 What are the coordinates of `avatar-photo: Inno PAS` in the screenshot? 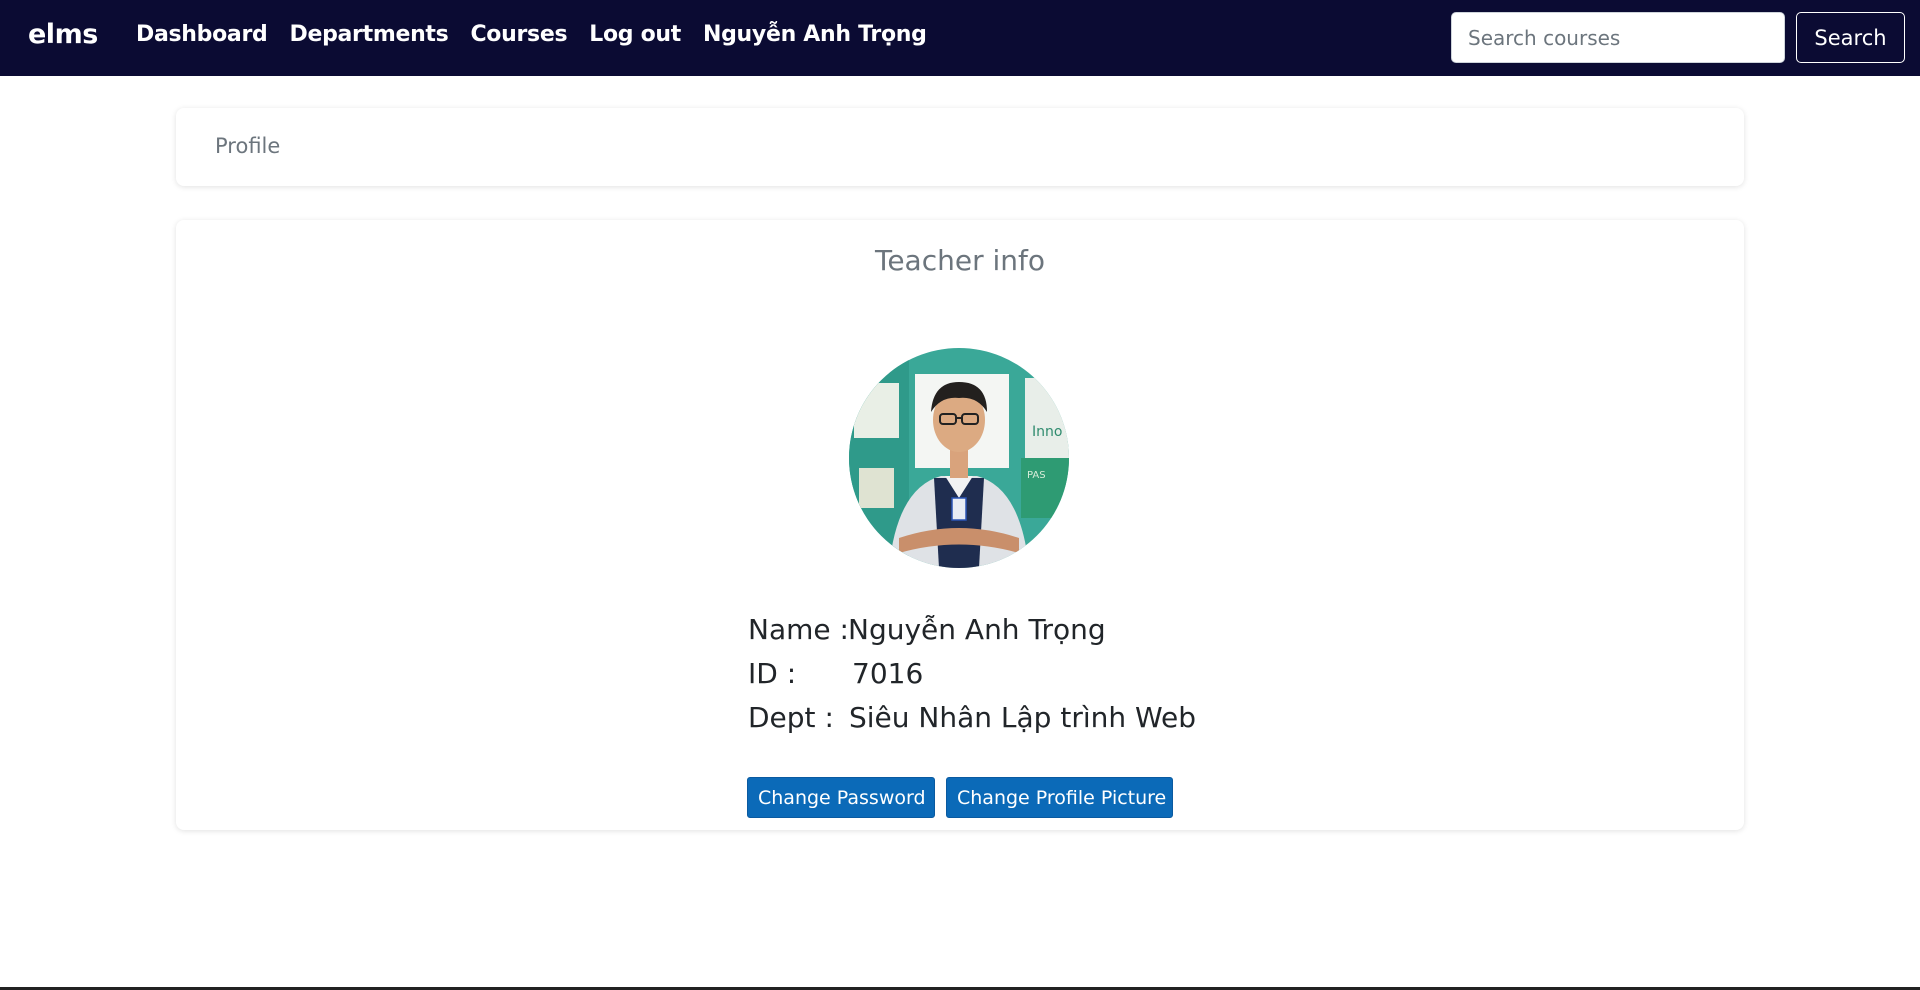 It's located at (959, 458).